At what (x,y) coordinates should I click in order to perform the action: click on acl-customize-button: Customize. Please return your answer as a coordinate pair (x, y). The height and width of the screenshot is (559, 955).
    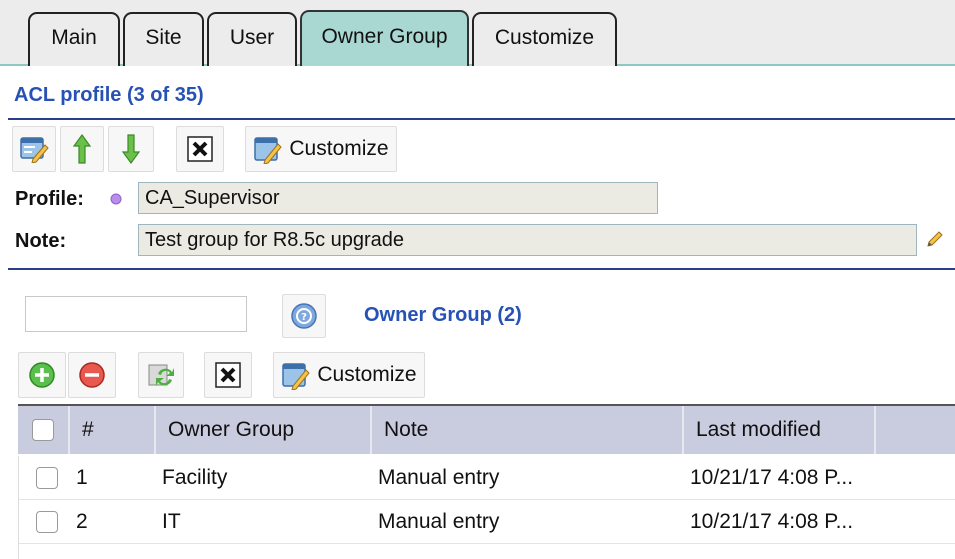
    Looking at the image, I should click on (321, 149).